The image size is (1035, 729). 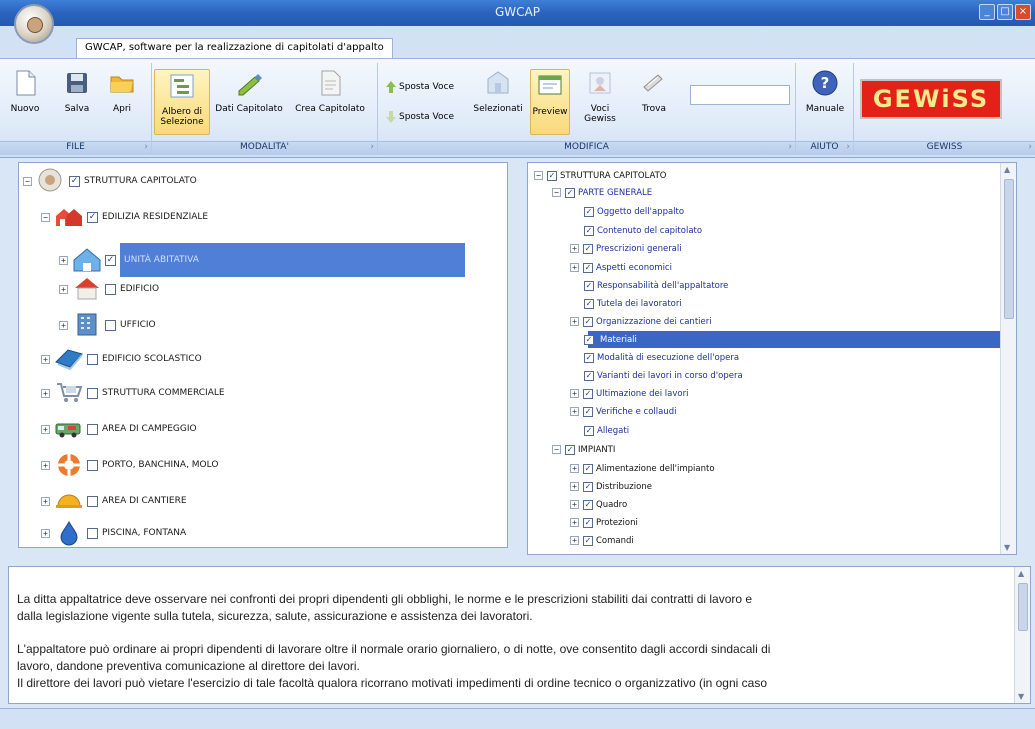 What do you see at coordinates (612, 339) in the screenshot?
I see `tree-node-item-selected: ✓ Materiali` at bounding box center [612, 339].